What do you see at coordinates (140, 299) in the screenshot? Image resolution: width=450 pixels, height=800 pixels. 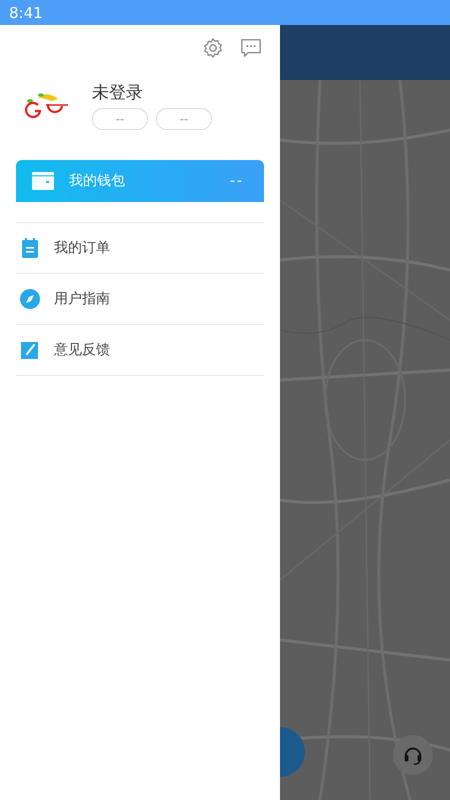 I see `menu-item: 用户指南` at bounding box center [140, 299].